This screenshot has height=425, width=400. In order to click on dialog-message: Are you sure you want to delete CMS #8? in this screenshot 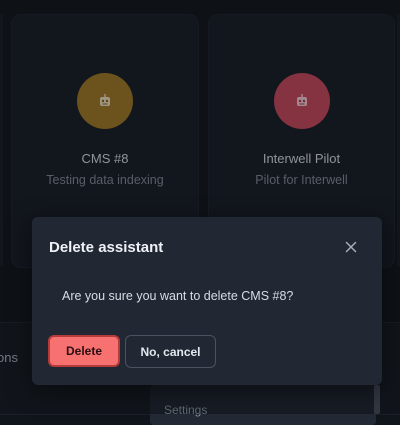, I will do `click(178, 296)`.